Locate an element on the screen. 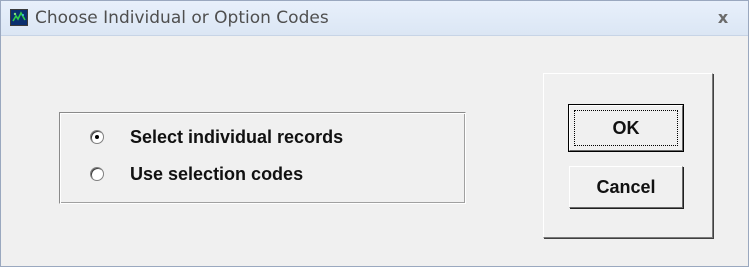 The height and width of the screenshot is (267, 749). close-icon: x is located at coordinates (723, 17).